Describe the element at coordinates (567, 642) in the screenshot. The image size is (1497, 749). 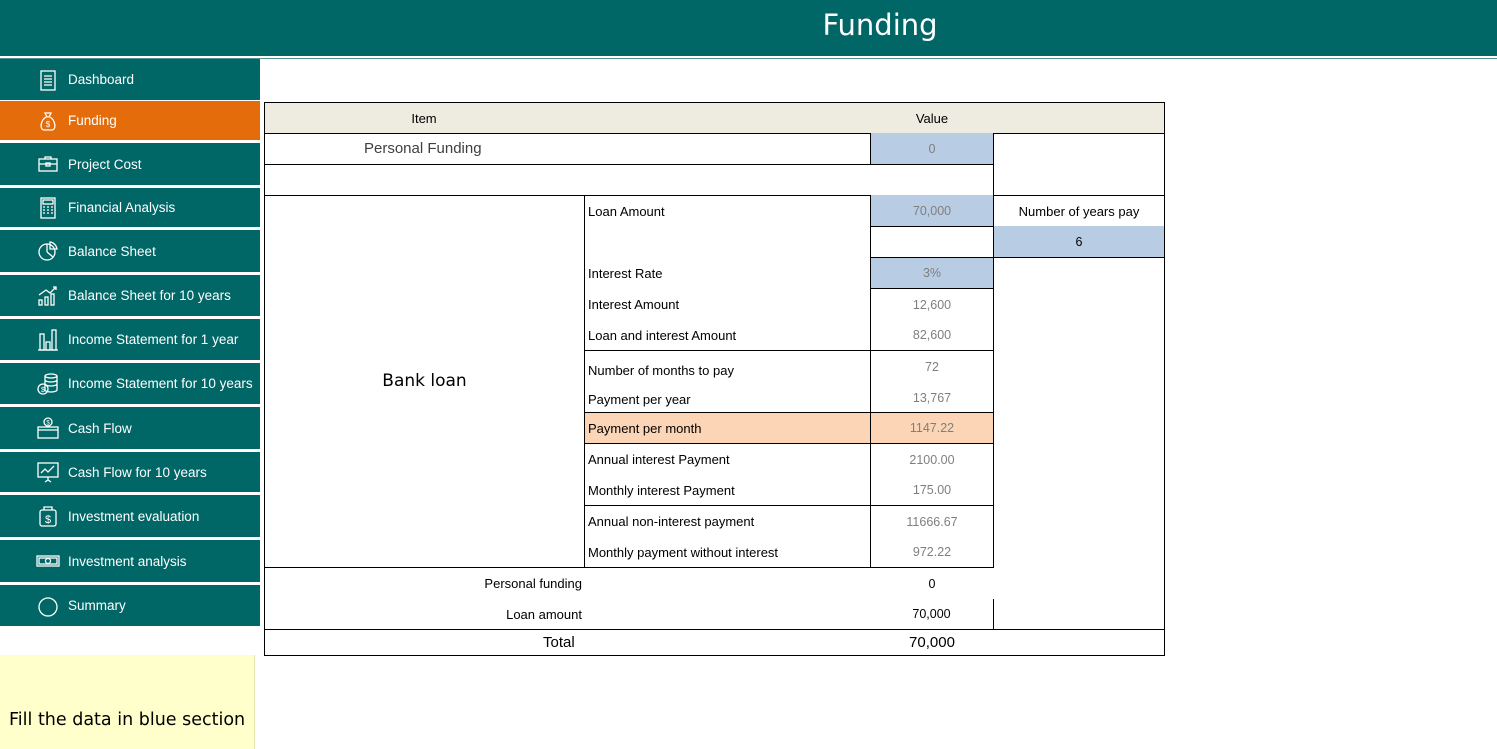
I see `total-label: Total` at that location.